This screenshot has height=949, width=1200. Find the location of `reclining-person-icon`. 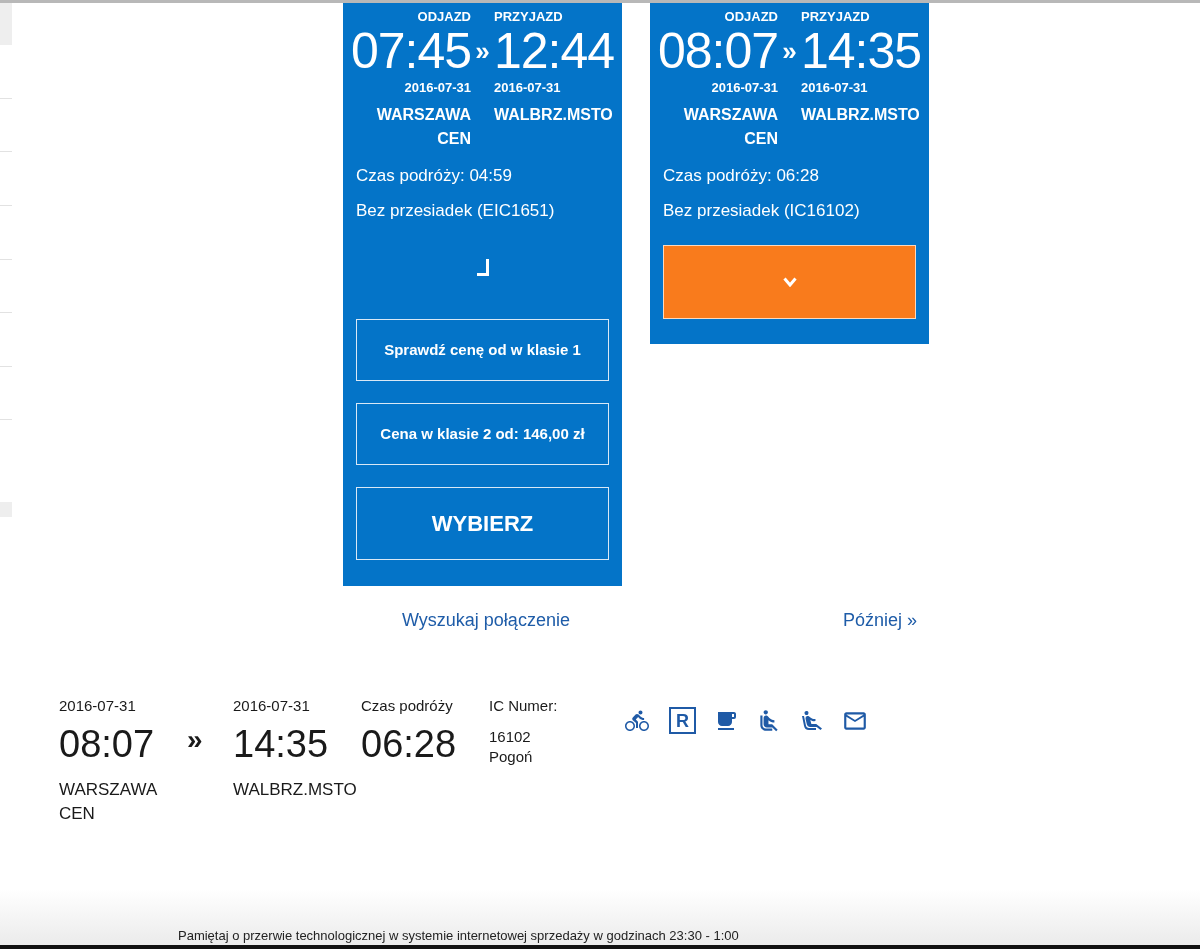

reclining-person-icon is located at coordinates (812, 720).